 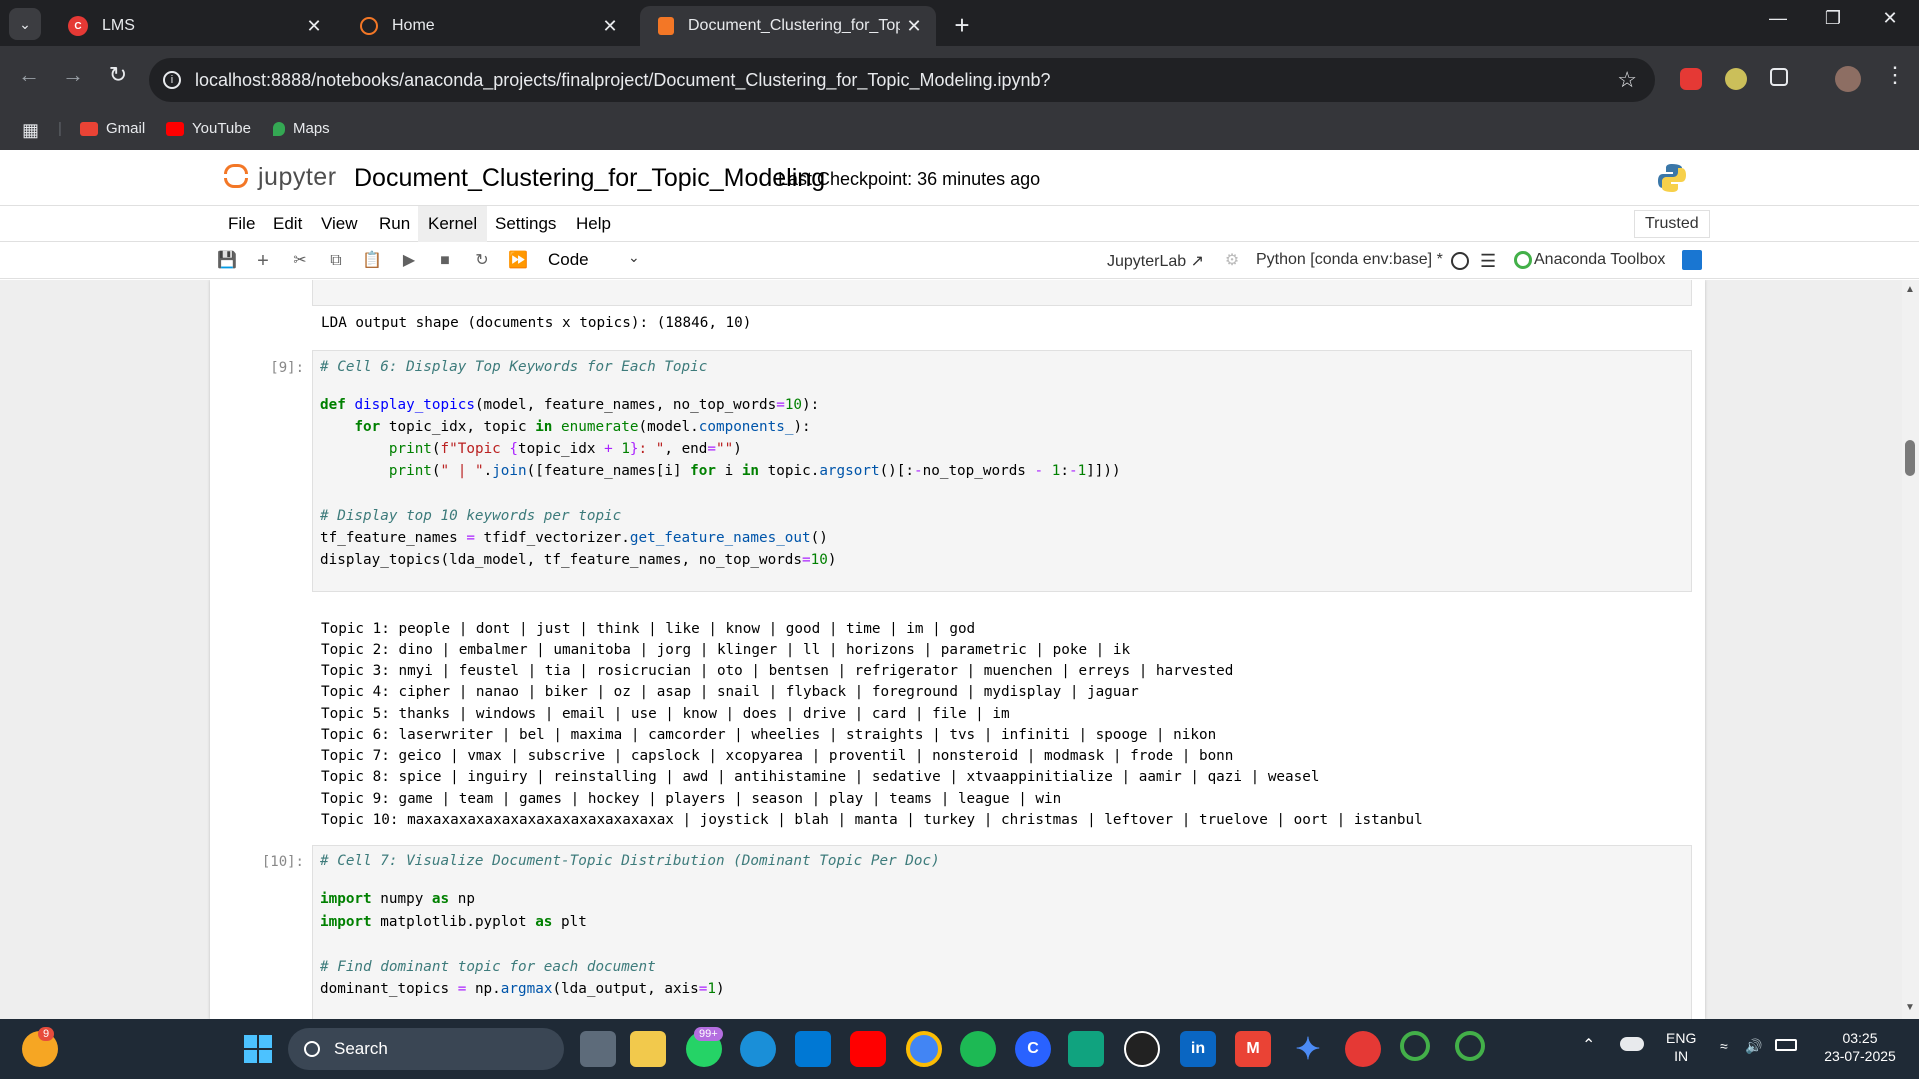 I want to click on scroll-down-icon: ▼, so click(x=1910, y=1007).